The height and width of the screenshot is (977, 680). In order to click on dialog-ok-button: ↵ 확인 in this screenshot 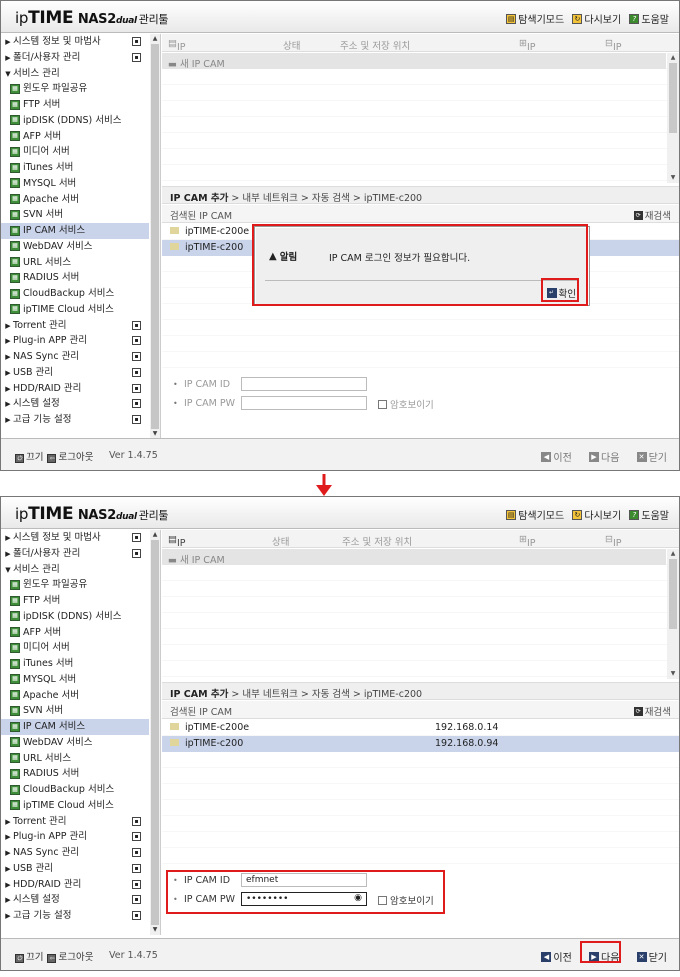, I will do `click(561, 292)`.